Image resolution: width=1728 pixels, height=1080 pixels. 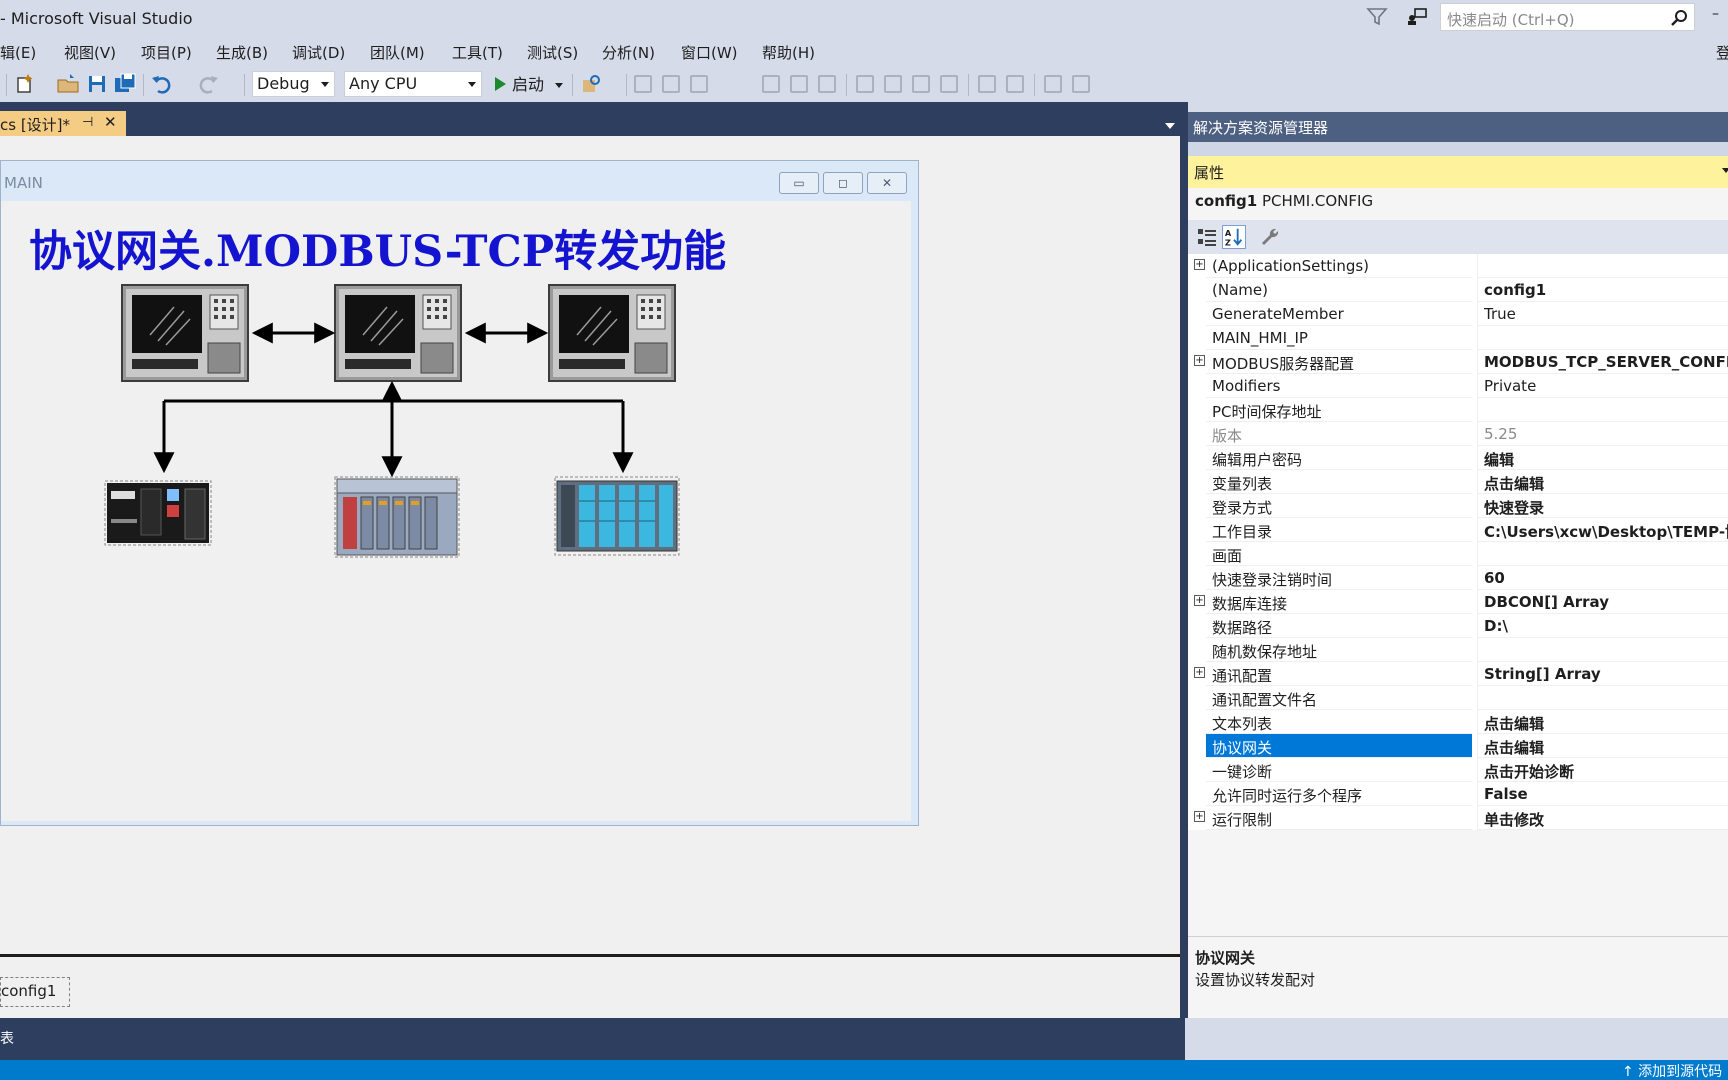 I want to click on property-name: MAIN_HMI_IP, so click(x=1339, y=338).